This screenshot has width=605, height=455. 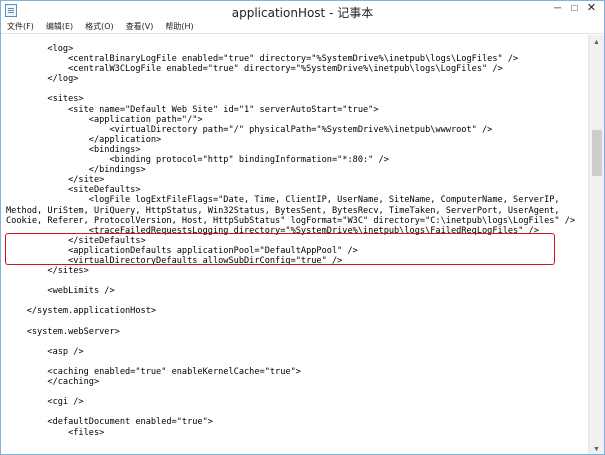 I want to click on scroll-thumb, so click(x=597, y=153).